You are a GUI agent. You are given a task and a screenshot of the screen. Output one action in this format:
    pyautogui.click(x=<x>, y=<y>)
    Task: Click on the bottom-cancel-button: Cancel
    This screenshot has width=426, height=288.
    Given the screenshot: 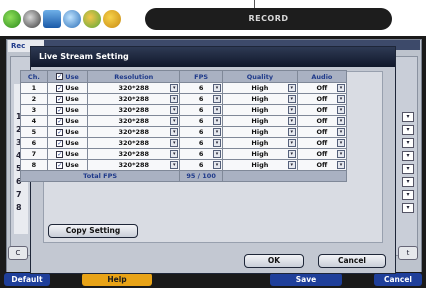 What is the action you would take?
    pyautogui.click(x=398, y=279)
    